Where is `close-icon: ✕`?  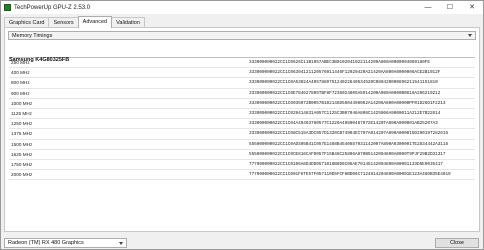 close-icon: ✕ is located at coordinates (472, 7).